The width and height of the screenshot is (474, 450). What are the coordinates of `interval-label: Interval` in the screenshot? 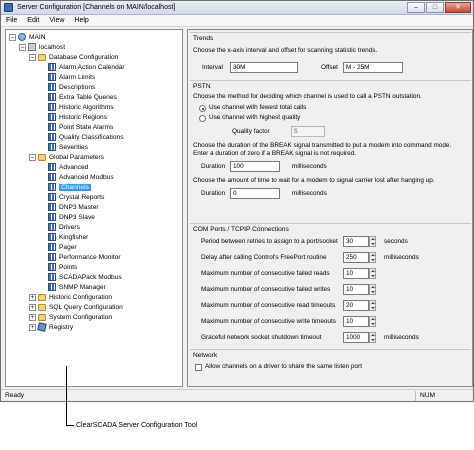 It's located at (212, 67).